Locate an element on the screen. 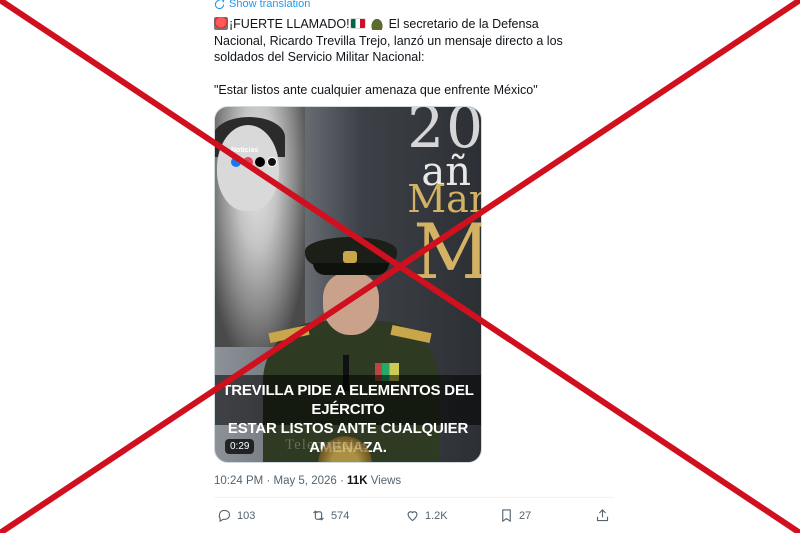  officer-face is located at coordinates (351, 304).